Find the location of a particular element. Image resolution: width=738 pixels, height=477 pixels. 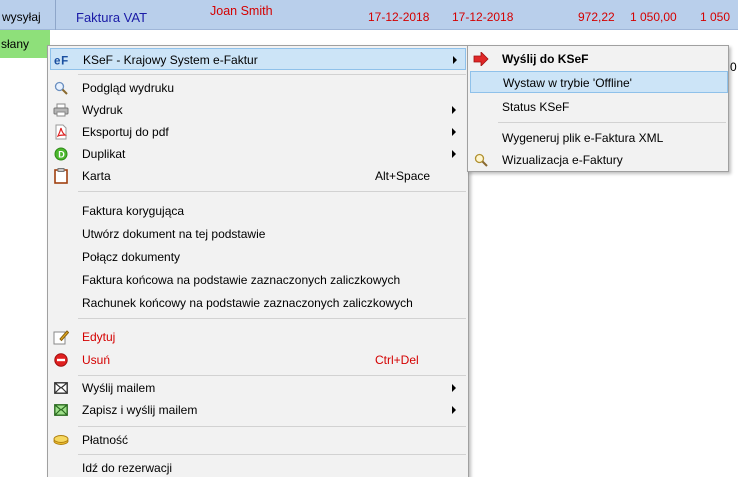

row-status: wysyłaj is located at coordinates (21, 17).